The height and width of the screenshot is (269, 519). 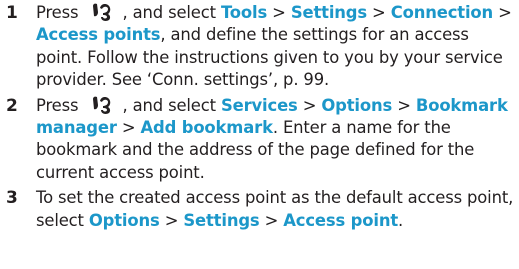 What do you see at coordinates (401, 220) in the screenshot?
I see `step-text: .` at bounding box center [401, 220].